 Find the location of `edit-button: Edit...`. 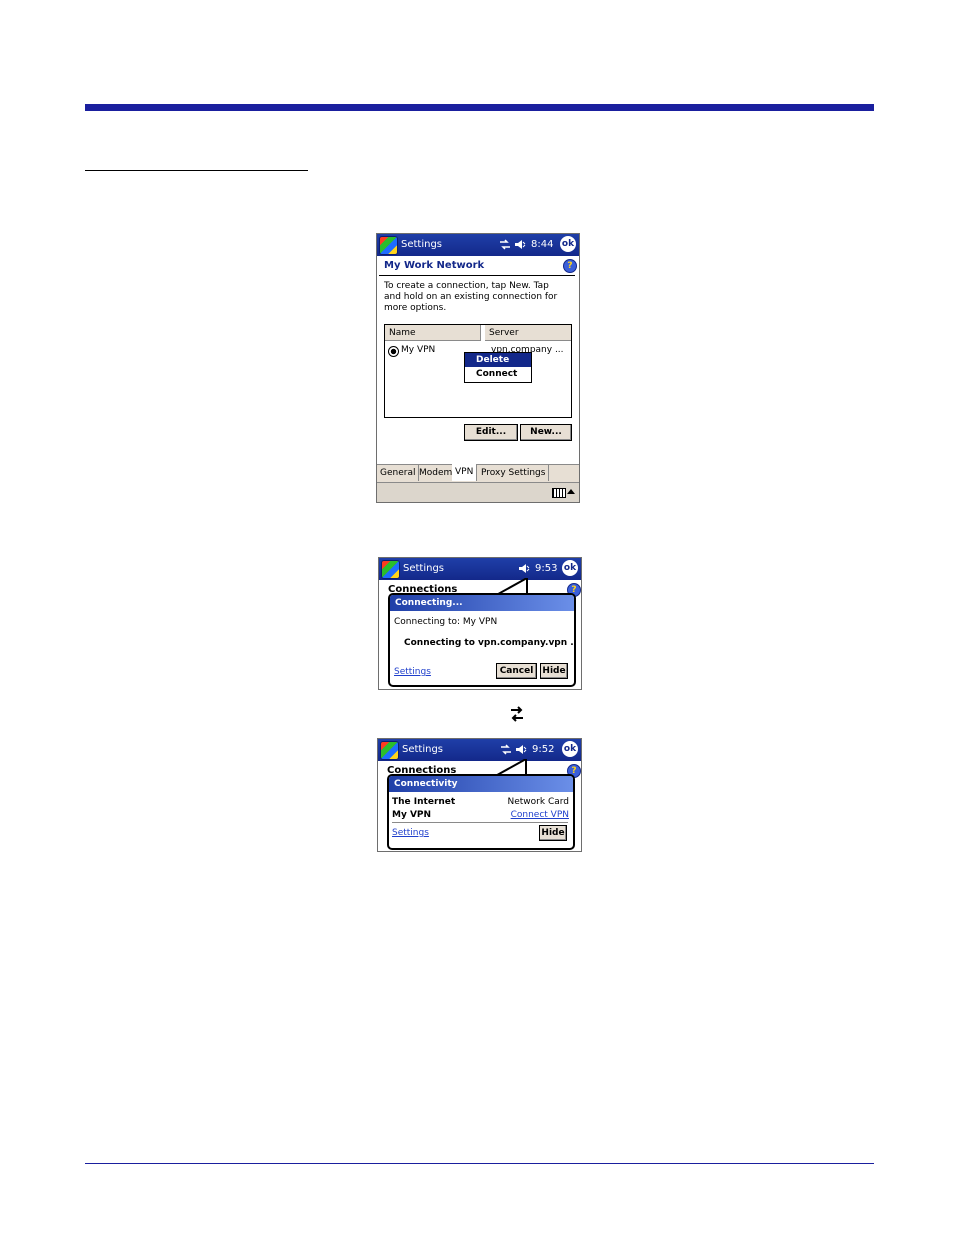

edit-button: Edit... is located at coordinates (491, 432).